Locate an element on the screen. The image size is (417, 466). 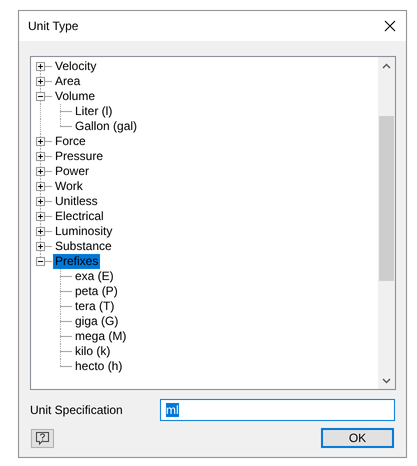
tree-item: hecto (h) is located at coordinates (98, 366).